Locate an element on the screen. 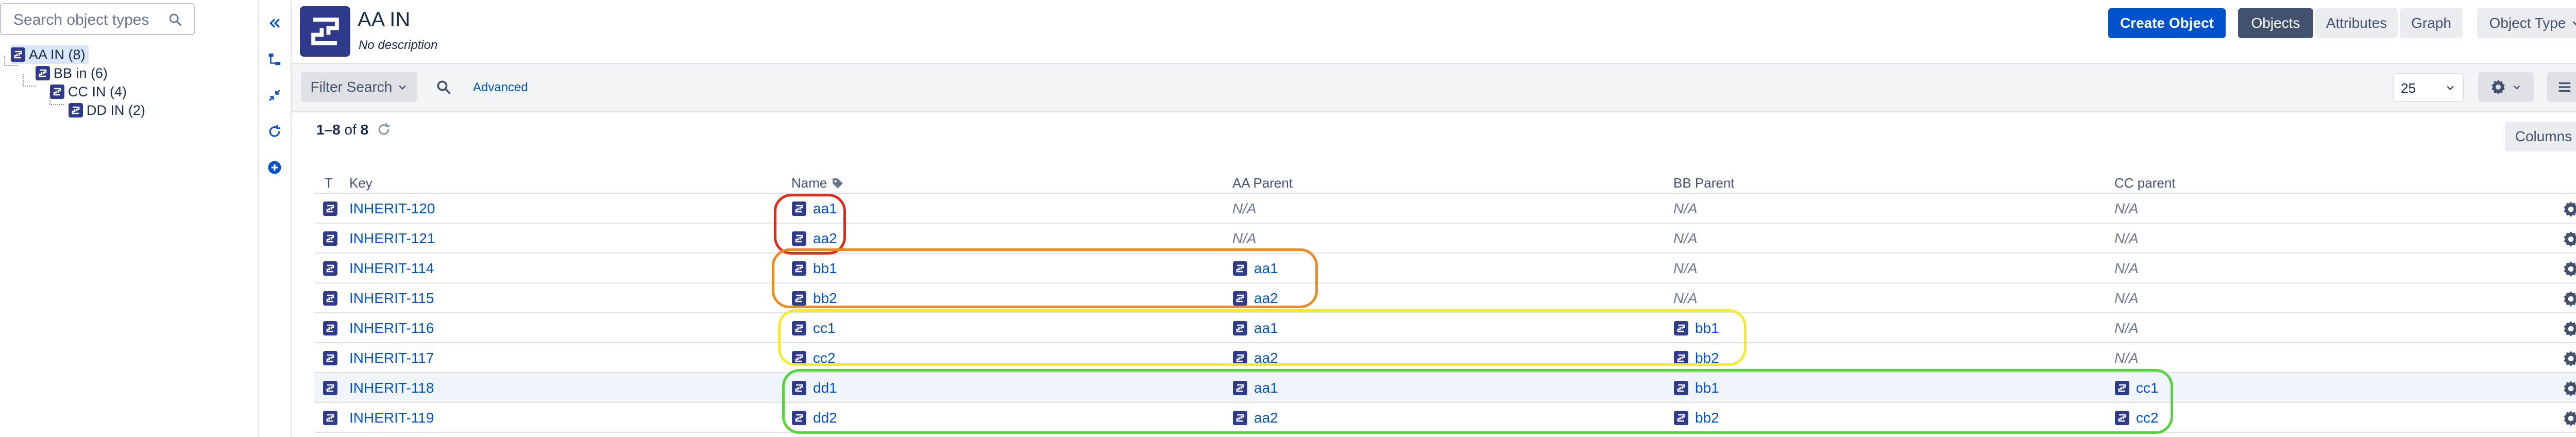 Image resolution: width=2576 pixels, height=437 pixels. object-type-menu-button: Object Type is located at coordinates (2526, 23).